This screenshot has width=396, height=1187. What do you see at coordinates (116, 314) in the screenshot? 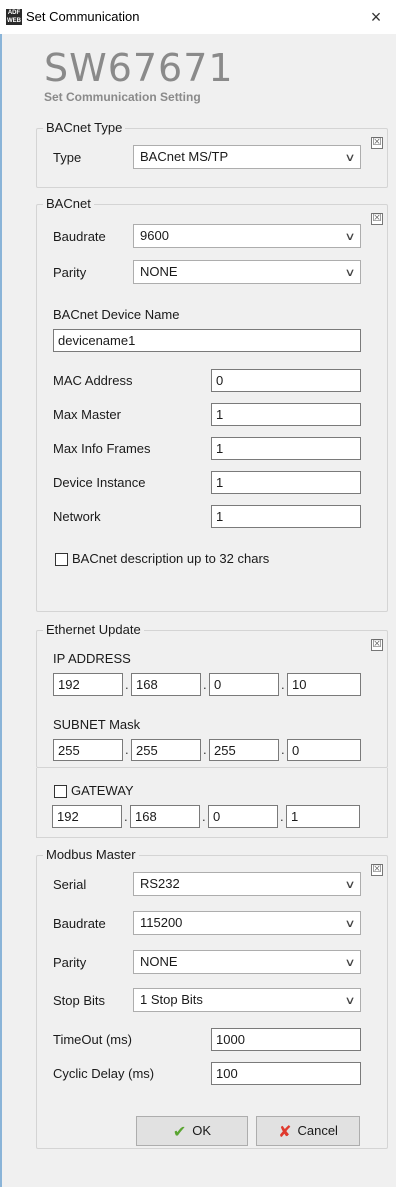
I see `device-name-label: BACnet Device Name` at bounding box center [116, 314].